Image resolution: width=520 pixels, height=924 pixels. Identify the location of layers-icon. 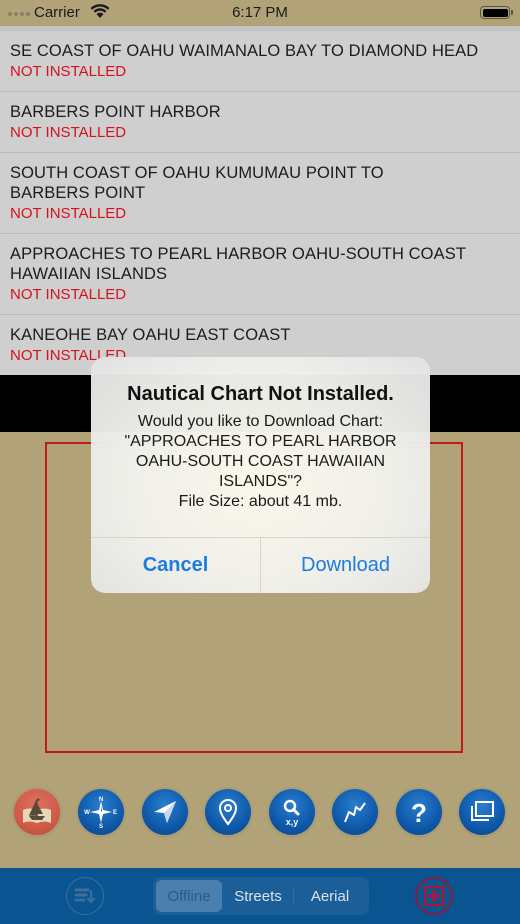
(482, 811).